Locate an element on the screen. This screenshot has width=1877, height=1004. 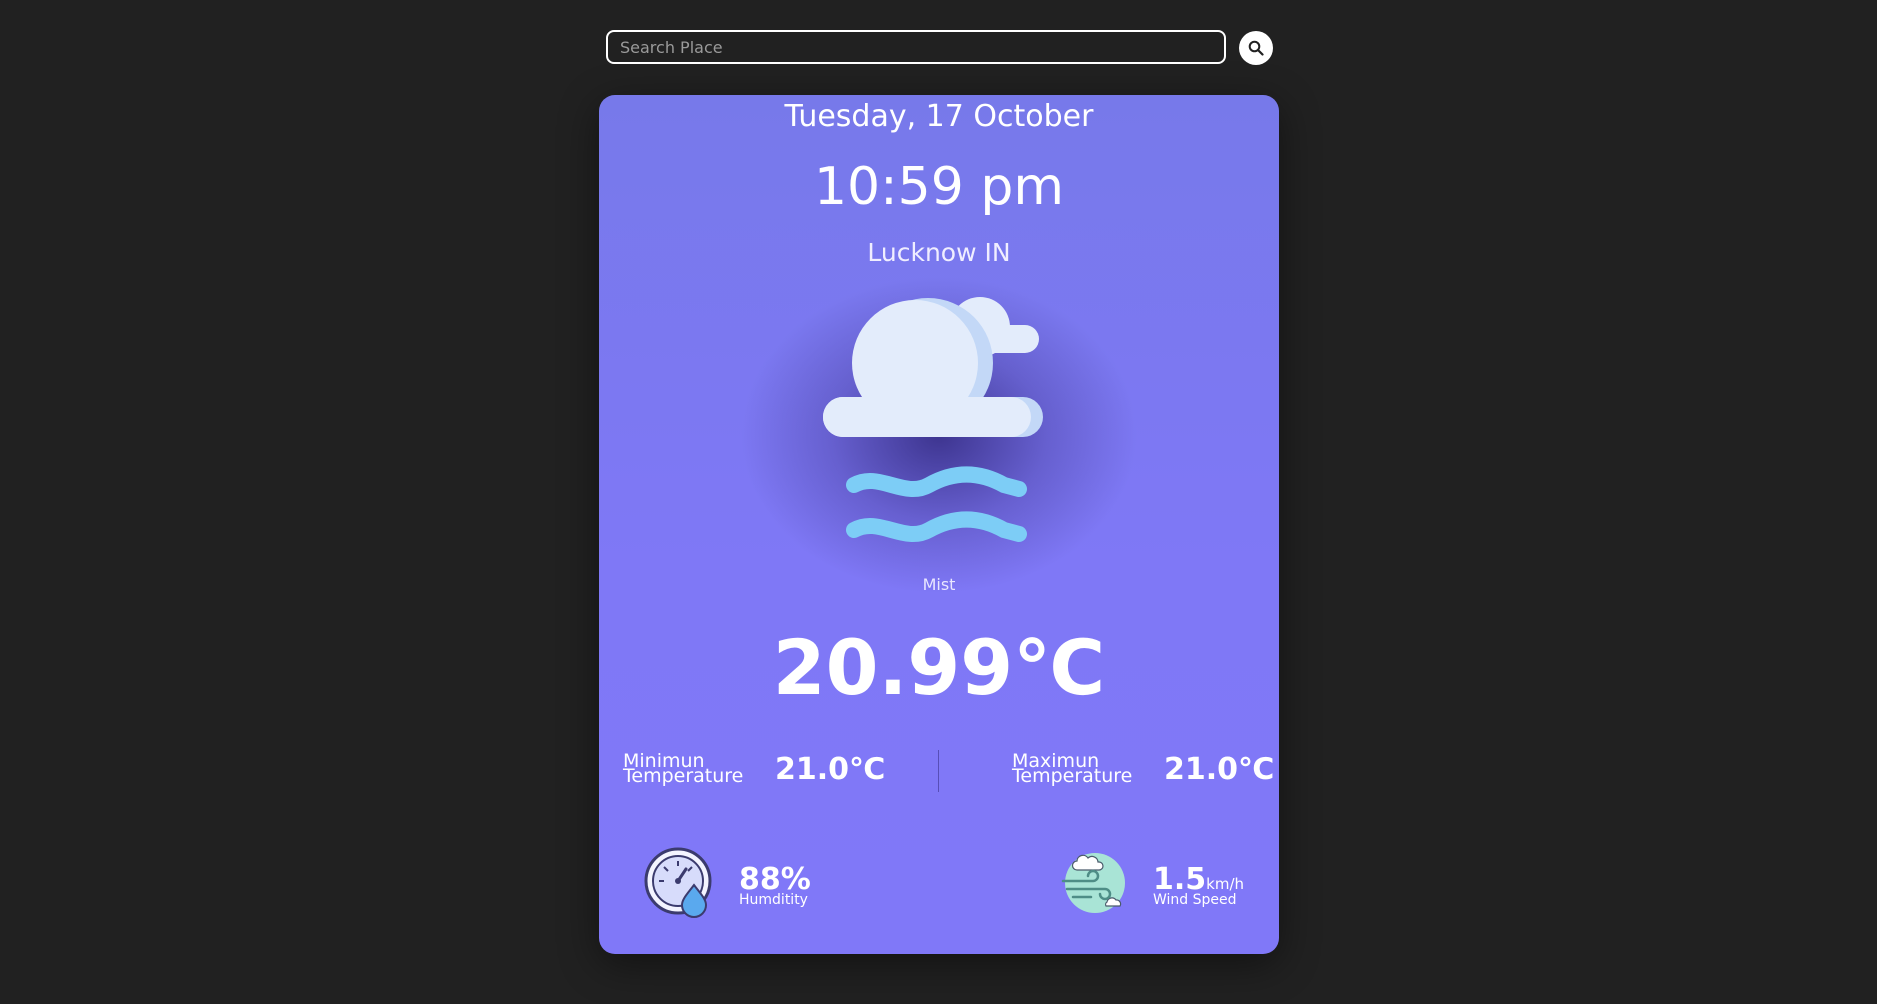
search-bar is located at coordinates (916, 47).